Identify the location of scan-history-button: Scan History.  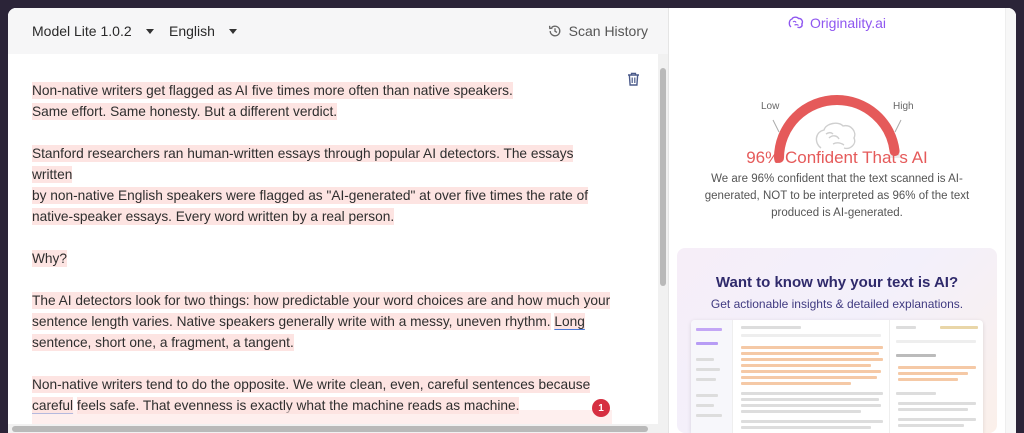
(598, 31).